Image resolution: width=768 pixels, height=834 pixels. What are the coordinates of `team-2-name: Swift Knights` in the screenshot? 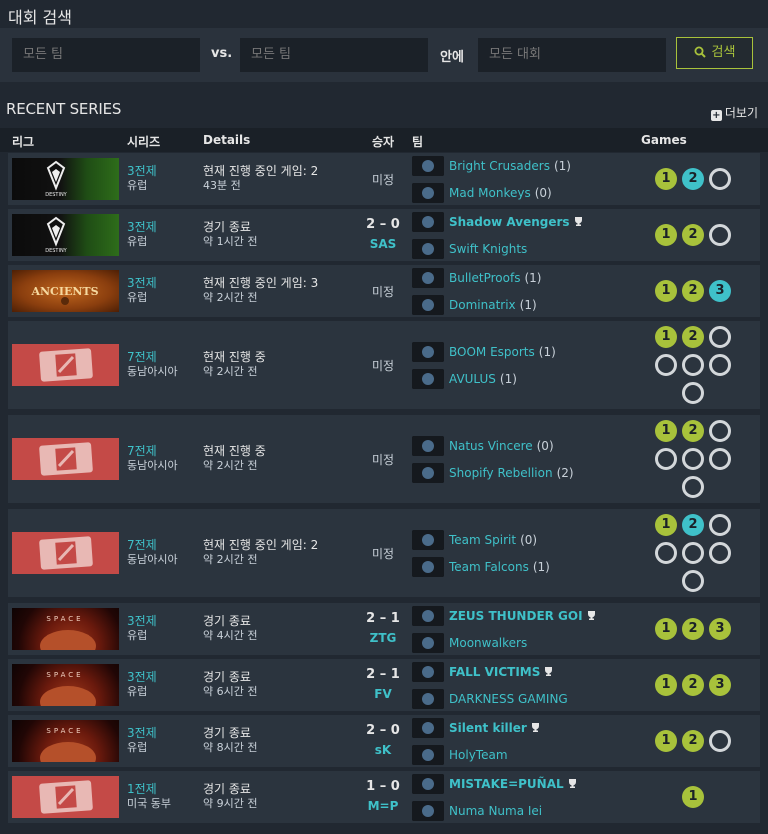 It's located at (488, 249).